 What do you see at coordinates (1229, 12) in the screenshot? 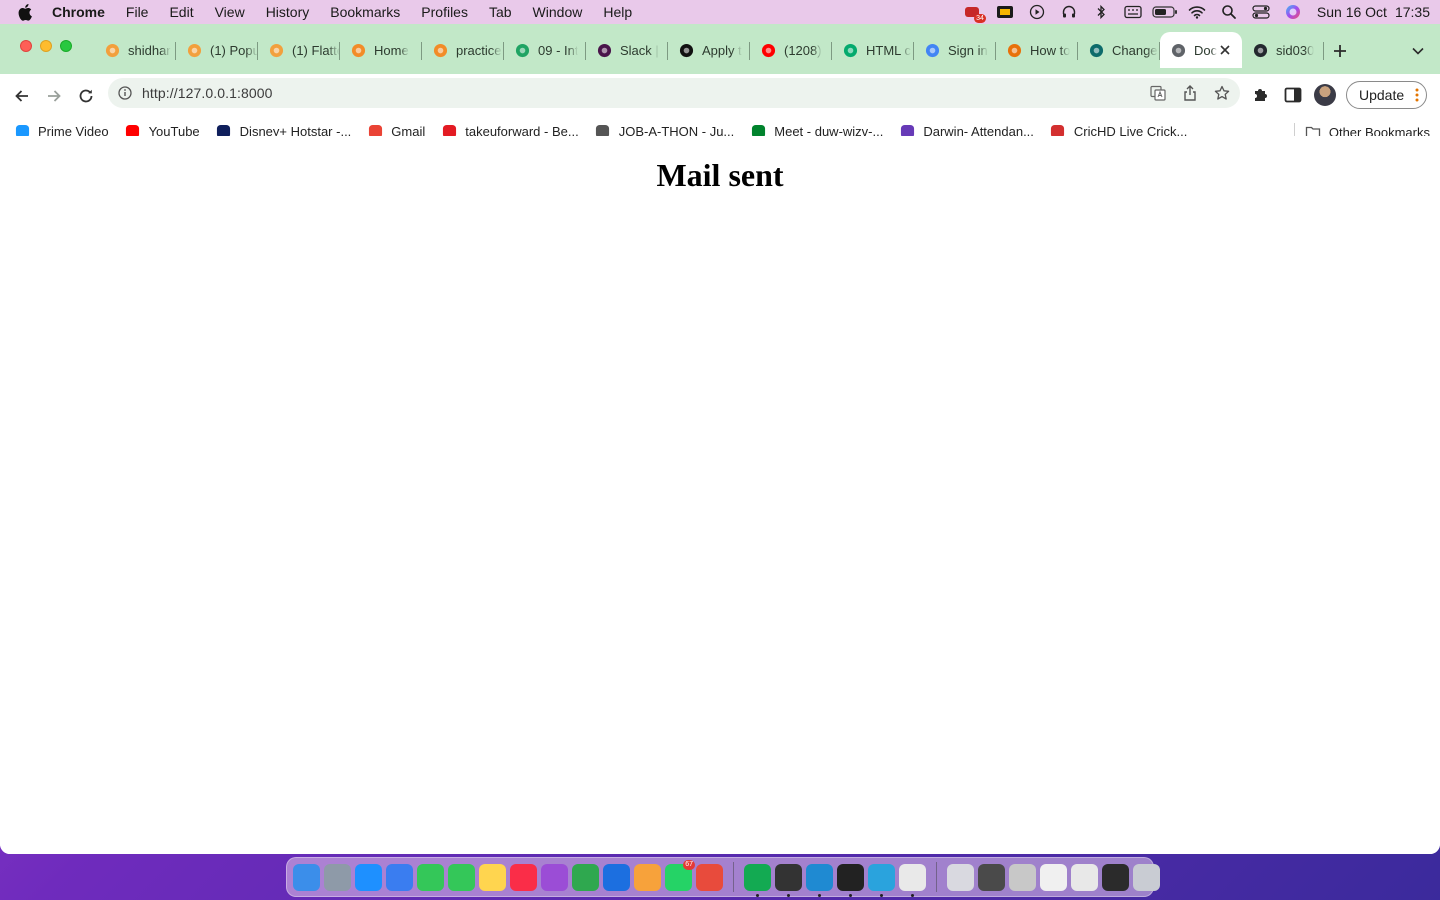
I see `spotlight-search-icon` at bounding box center [1229, 12].